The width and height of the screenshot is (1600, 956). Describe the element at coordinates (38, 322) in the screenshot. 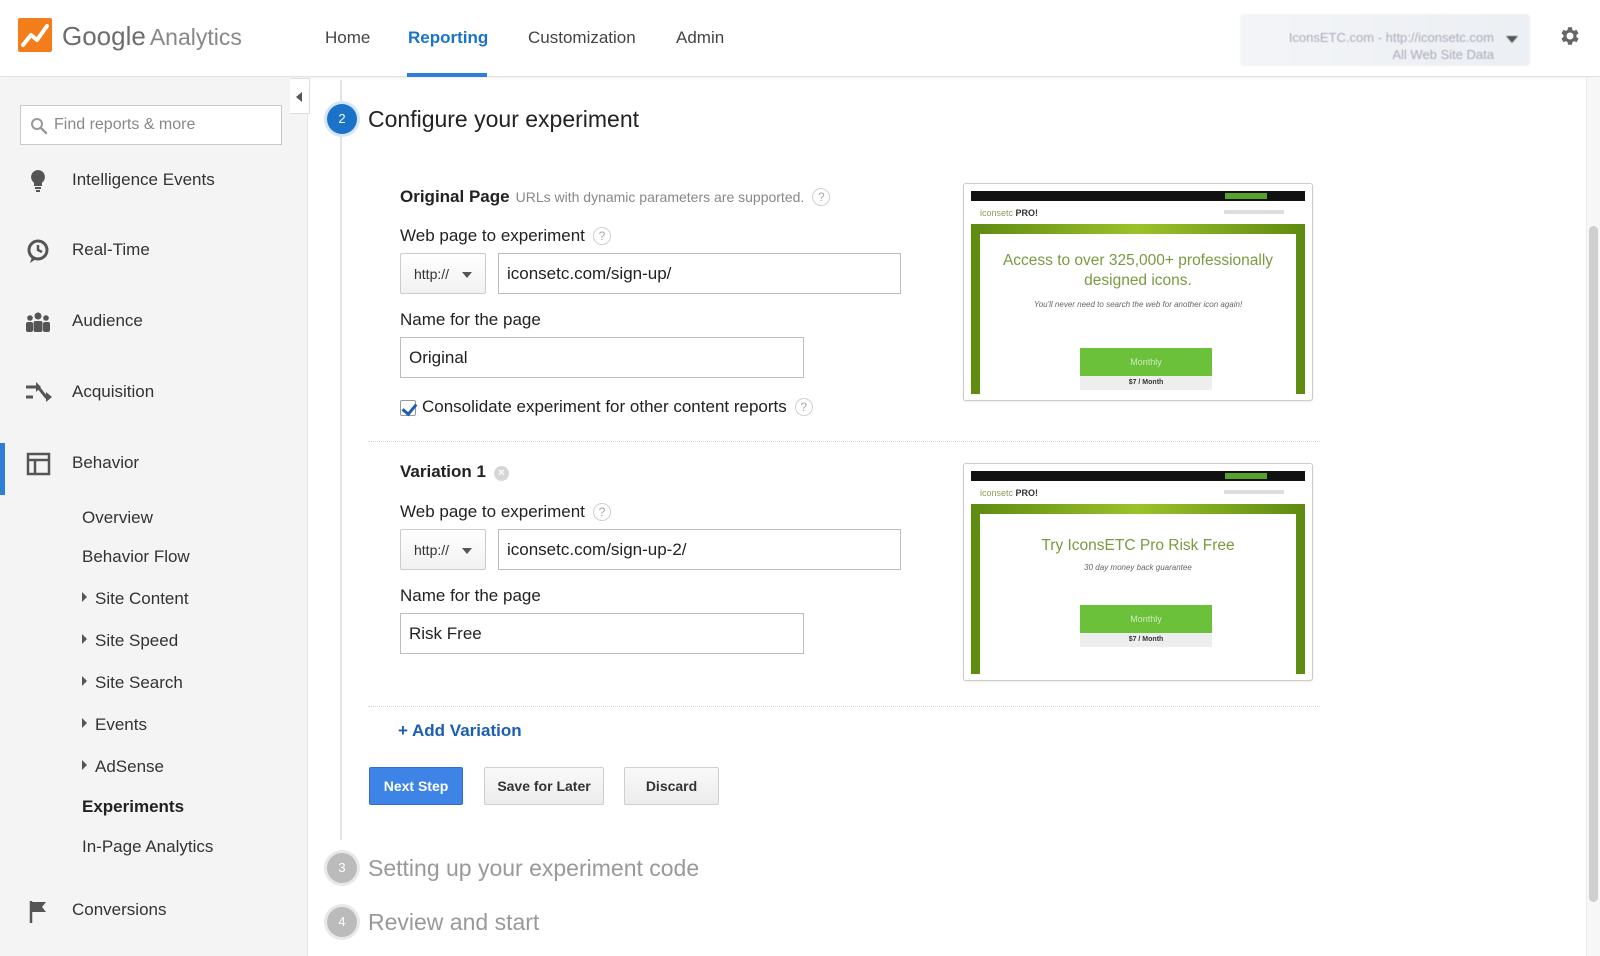

I see `people-icon` at that location.